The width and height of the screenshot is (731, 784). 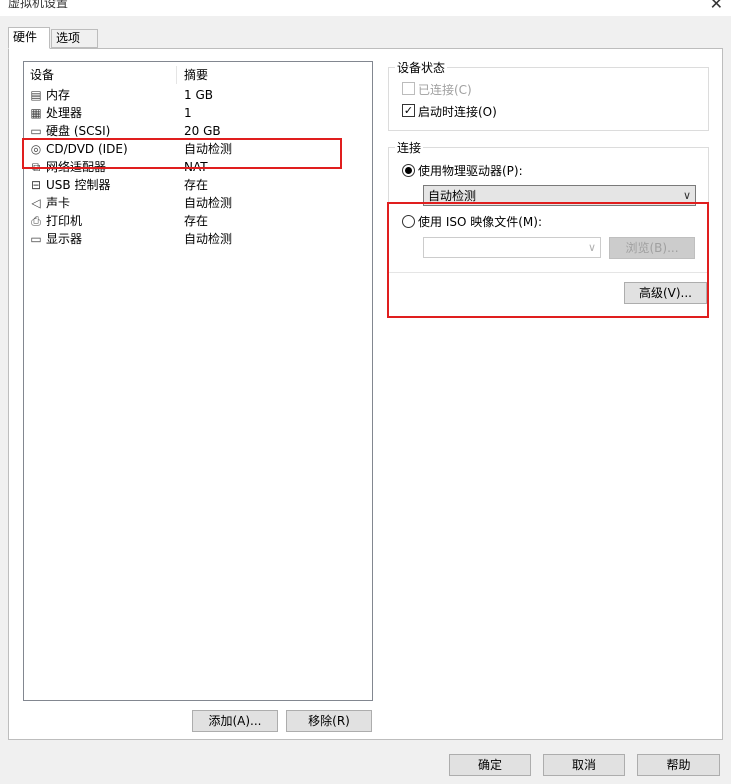 What do you see at coordinates (548, 95) in the screenshot?
I see `device-status-group: 设备状态 已连接(C) ✓ 启动时连接(O)` at bounding box center [548, 95].